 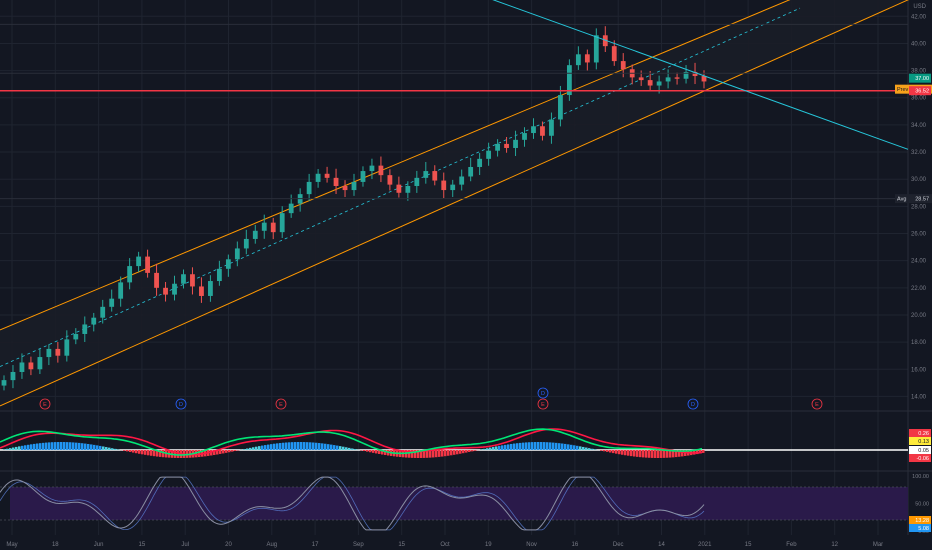 I want to click on time-tick-label: 15, so click(x=142, y=545).